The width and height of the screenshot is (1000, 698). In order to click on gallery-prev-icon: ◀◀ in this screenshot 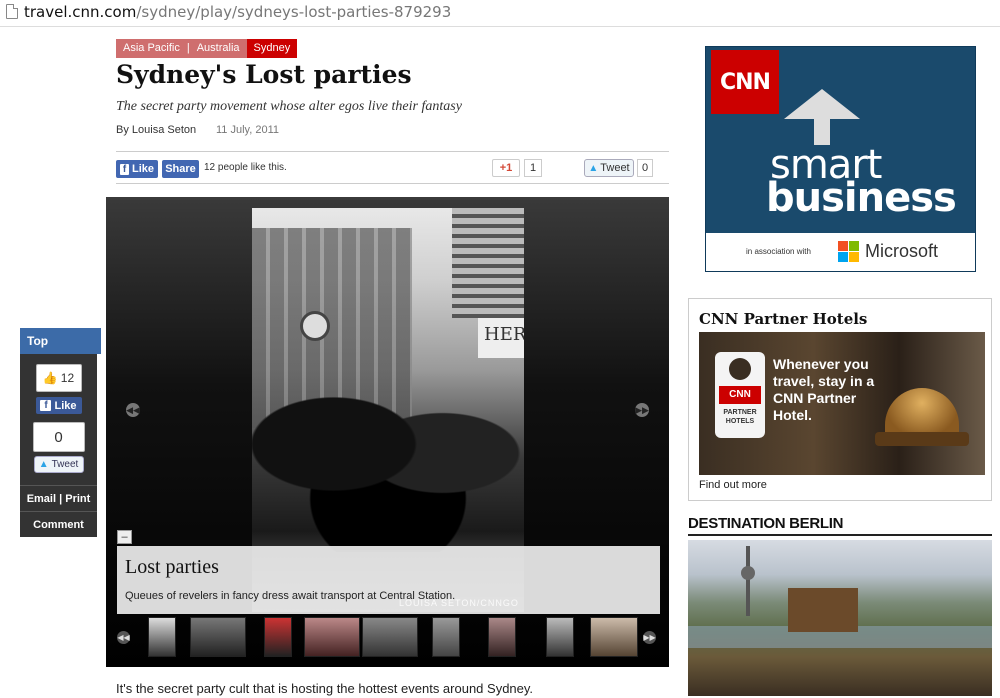, I will do `click(133, 410)`.